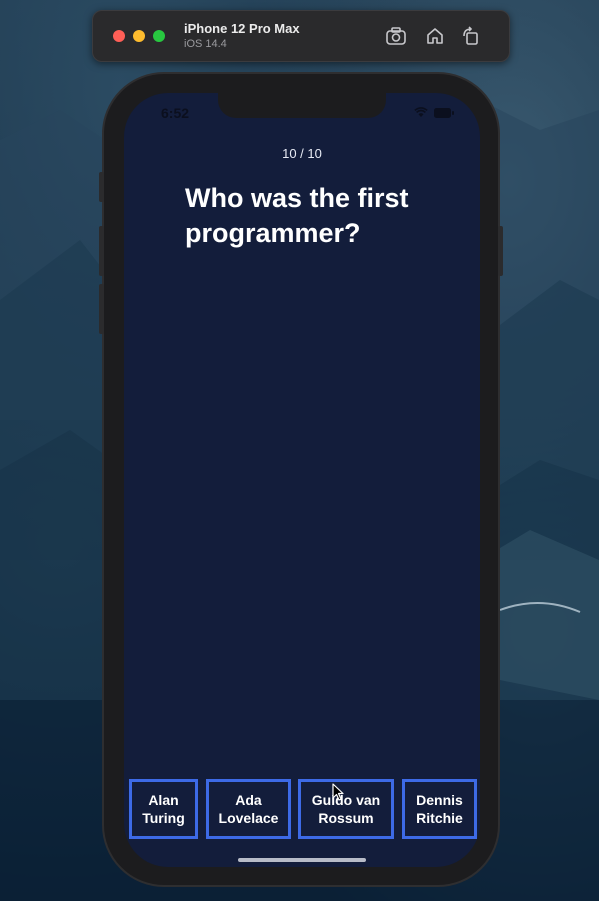  Describe the element at coordinates (119, 36) in the screenshot. I see `close-window-button` at that location.